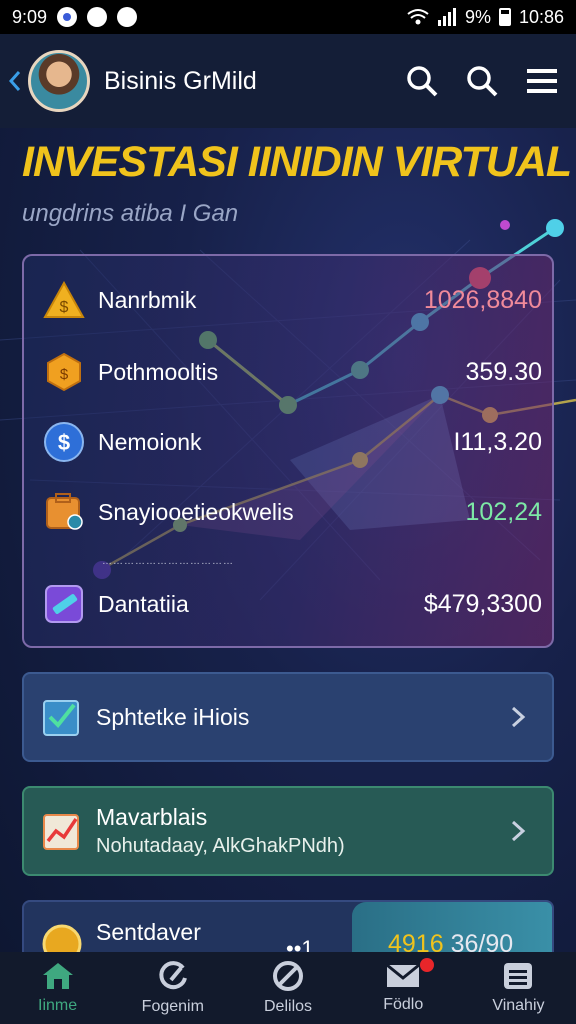  What do you see at coordinates (504, 17) in the screenshot?
I see `battery-icon` at bounding box center [504, 17].